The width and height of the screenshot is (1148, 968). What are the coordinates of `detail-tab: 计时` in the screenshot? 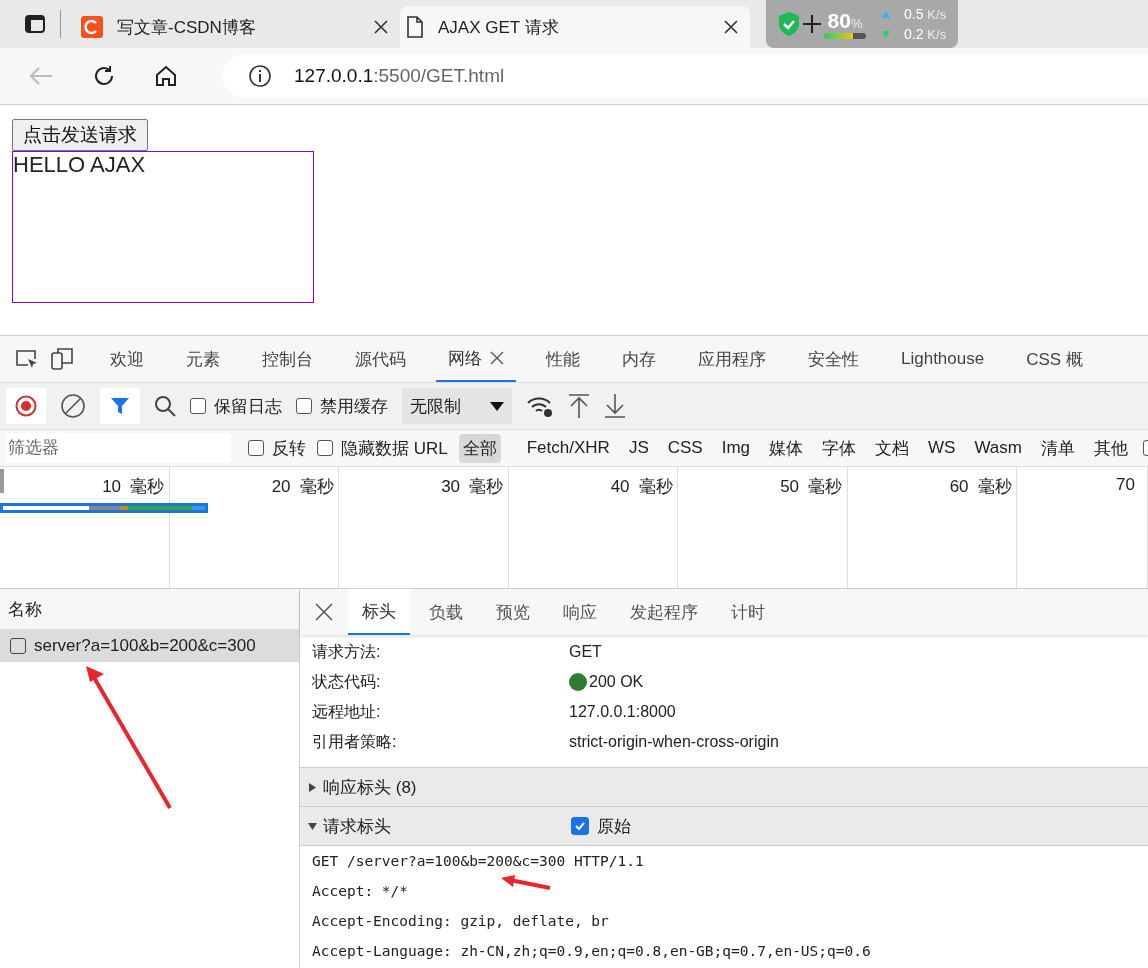 It's located at (748, 612).